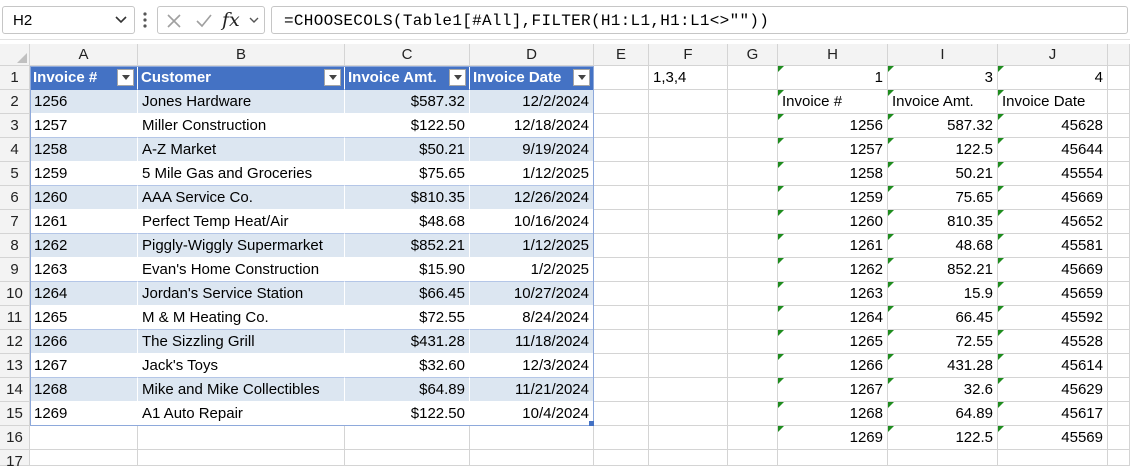  I want to click on result-header-cell: Invoice Date, so click(1053, 102).